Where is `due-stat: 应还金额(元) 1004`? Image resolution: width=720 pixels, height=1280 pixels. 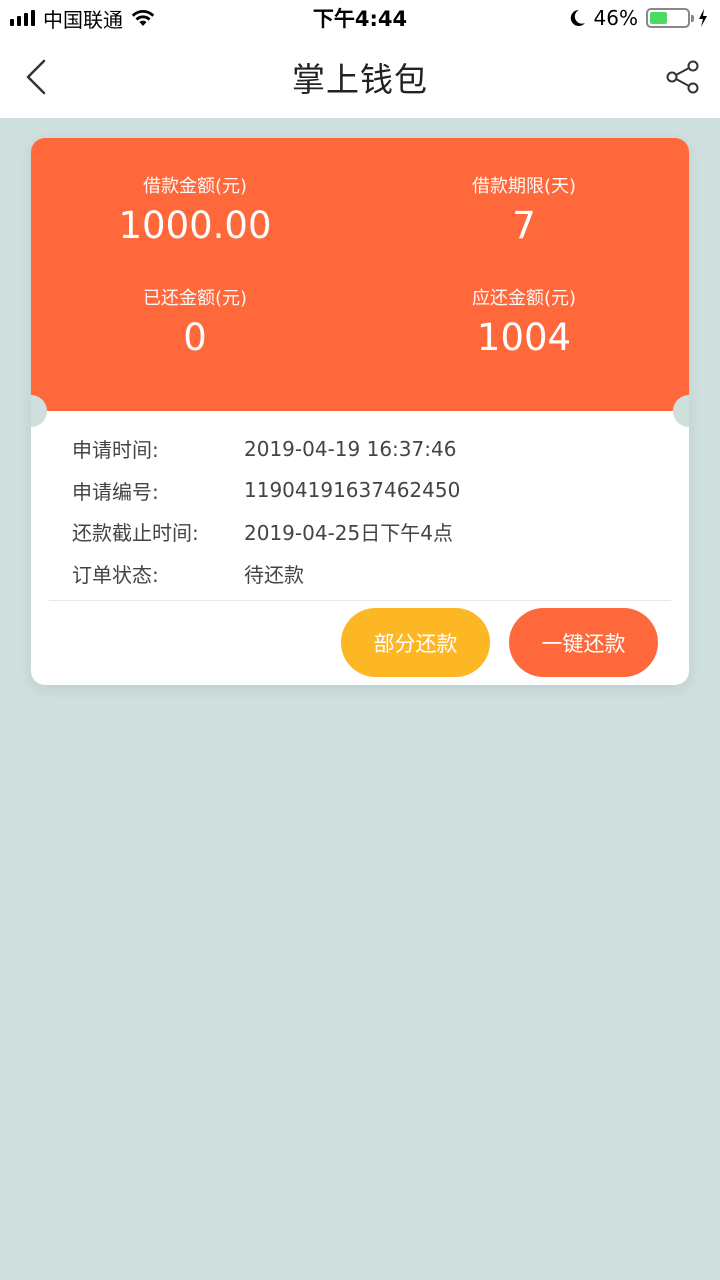 due-stat: 应还金额(元) 1004 is located at coordinates (524, 321).